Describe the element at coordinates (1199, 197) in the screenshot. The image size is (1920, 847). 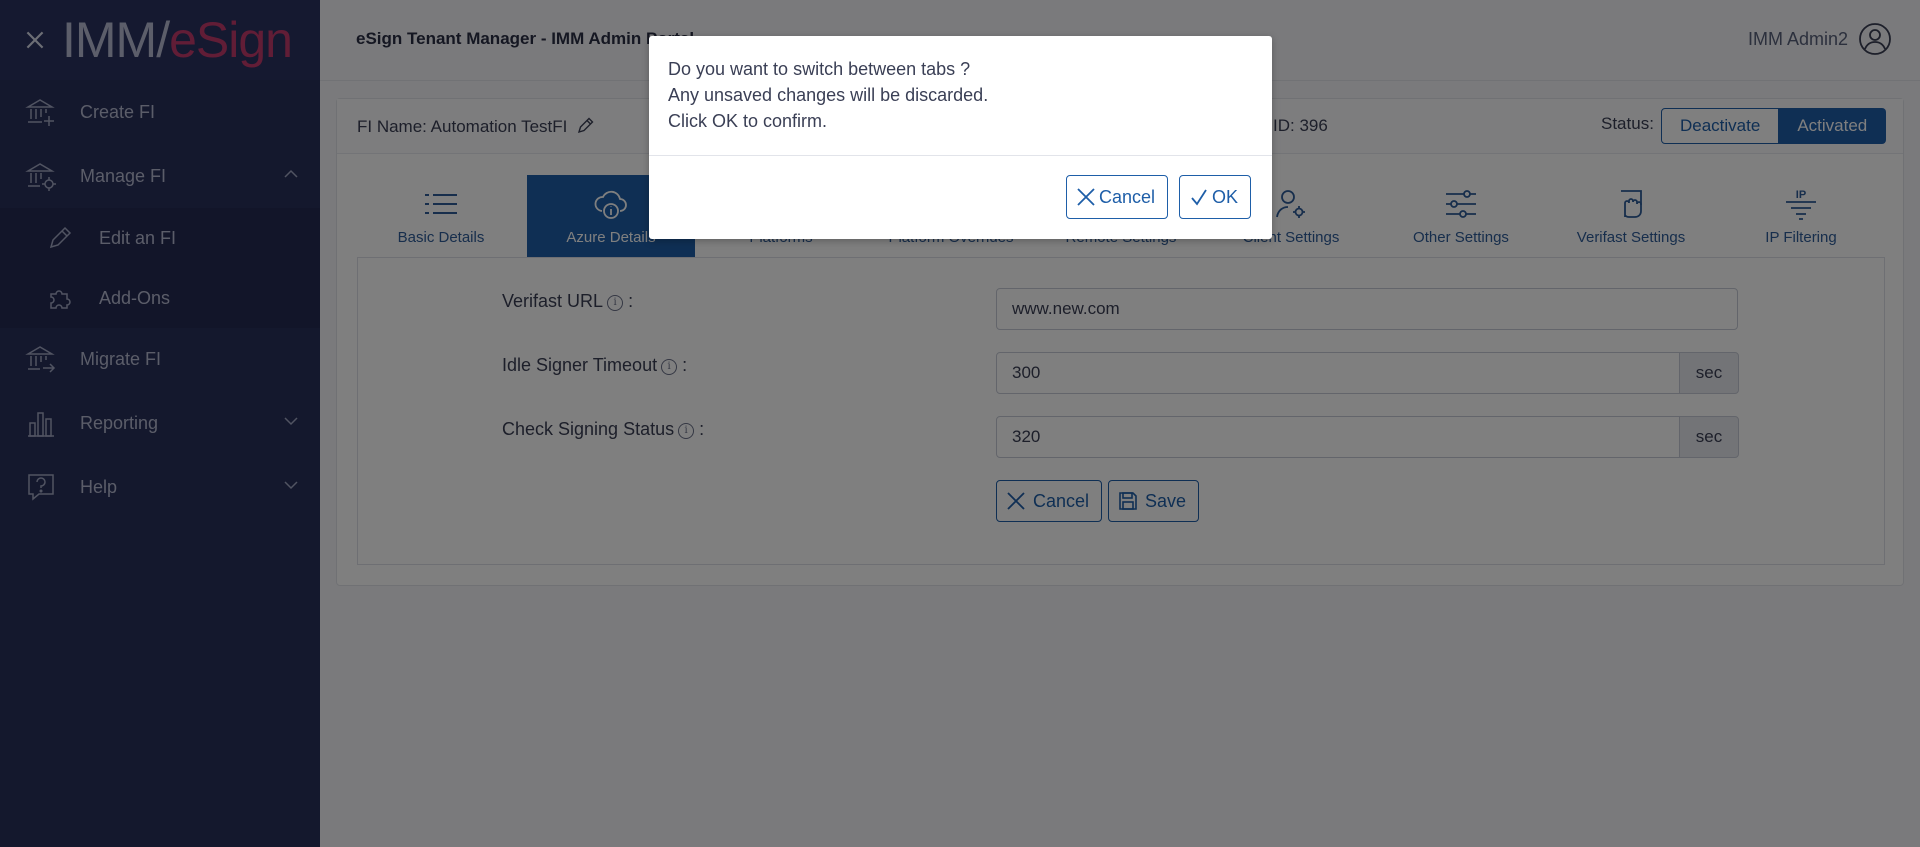
I see `check-icon` at that location.